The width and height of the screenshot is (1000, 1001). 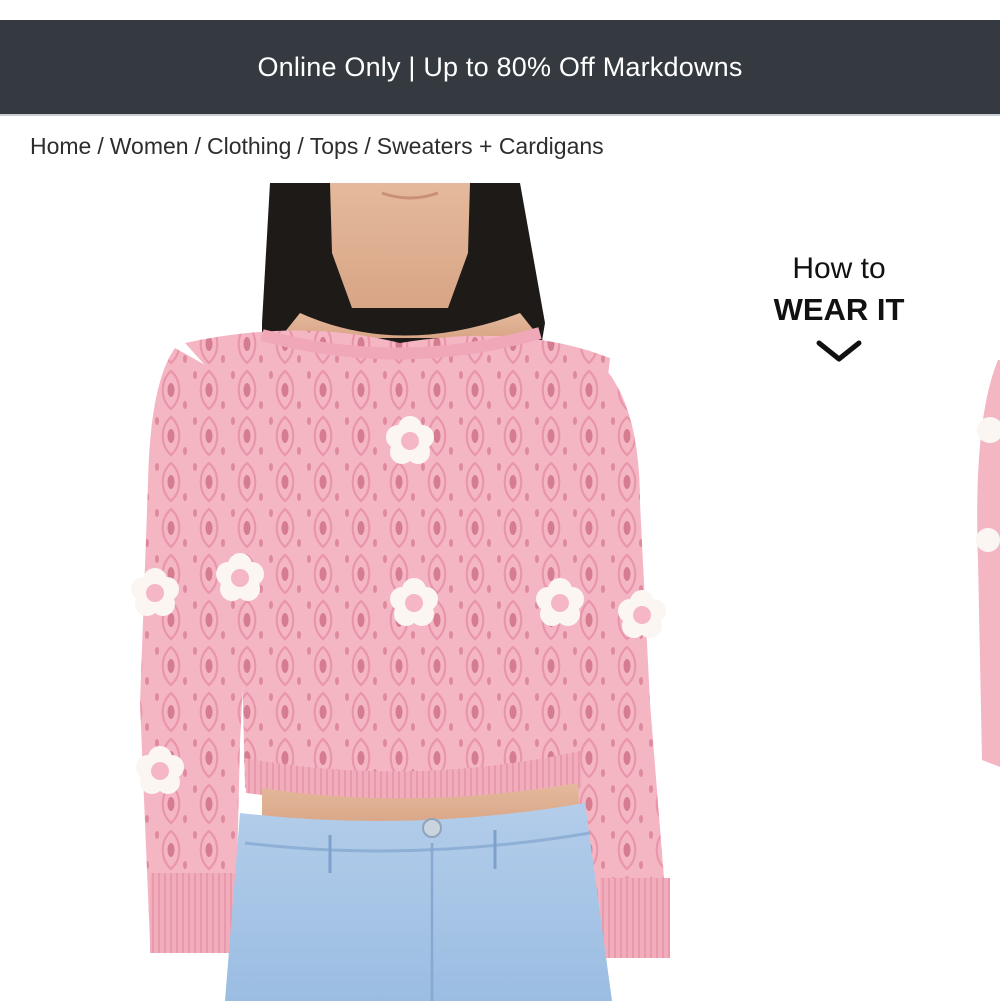 I want to click on how-to-wear-it-link: How to WEAR IT, so click(x=839, y=308).